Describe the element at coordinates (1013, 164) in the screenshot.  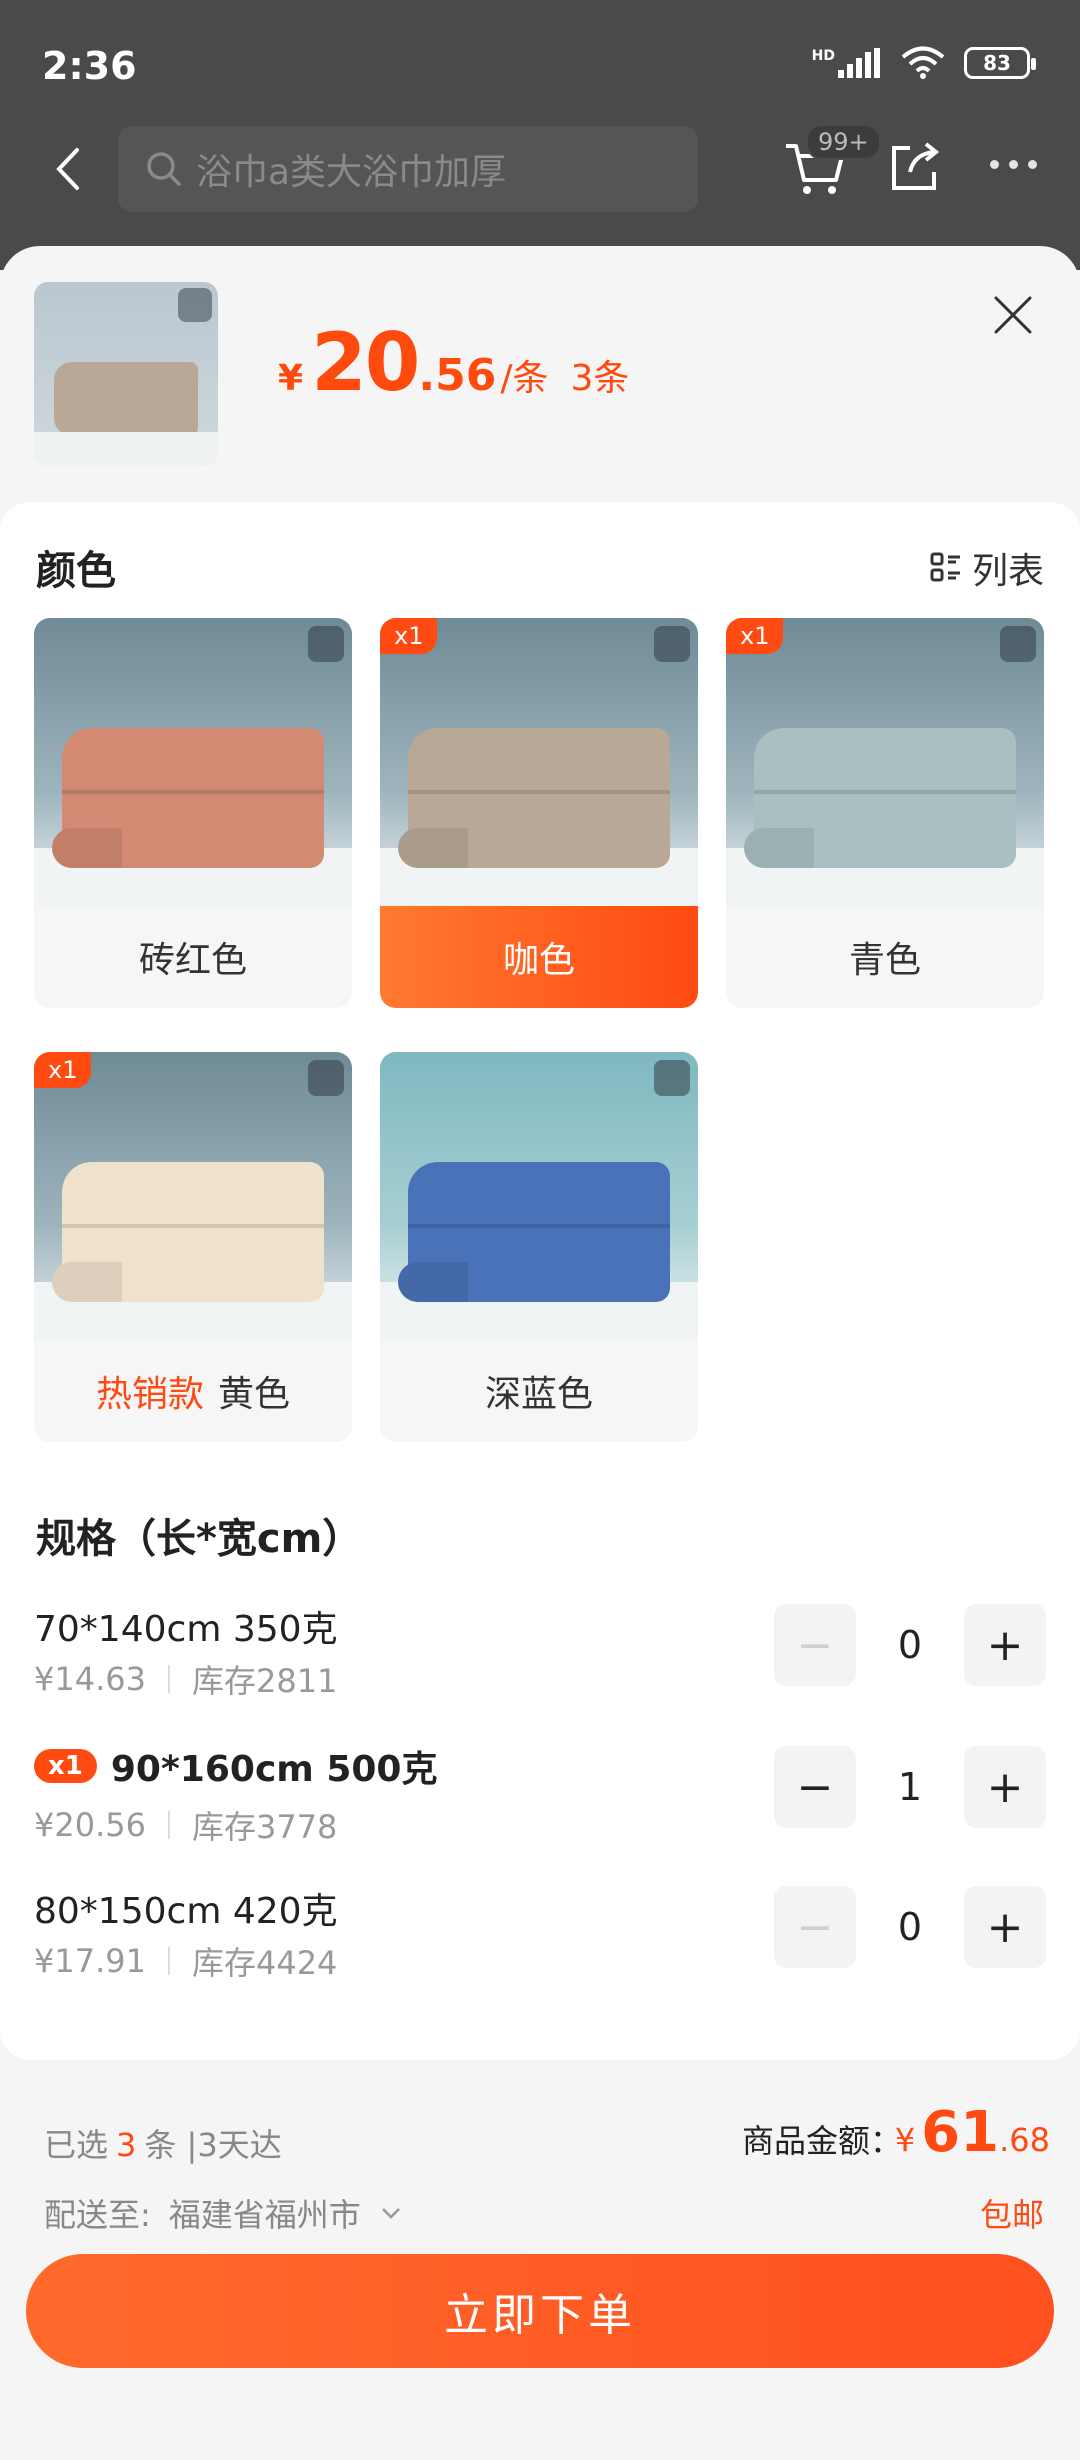
I see `more-menu-icon` at that location.